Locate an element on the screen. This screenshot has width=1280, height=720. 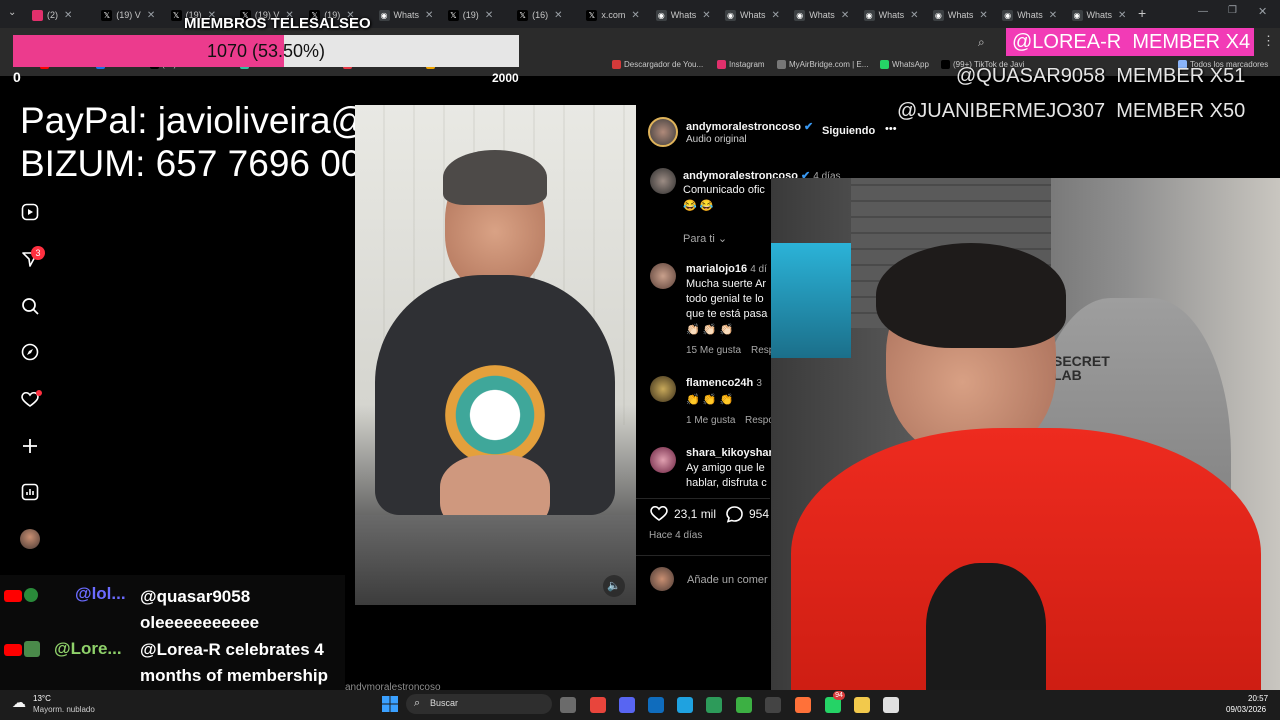
discord-icon is located at coordinates (627, 705).